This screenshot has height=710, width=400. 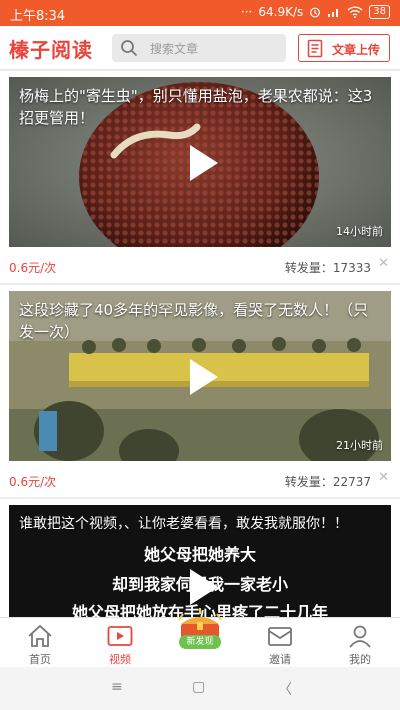 What do you see at coordinates (280, 659) in the screenshot?
I see `tab-label: 邀请` at bounding box center [280, 659].